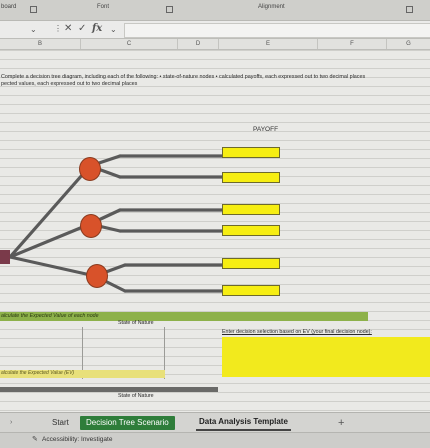  I want to click on tab-decision-tree-scenario: Decision Tree Scenario, so click(127, 423).